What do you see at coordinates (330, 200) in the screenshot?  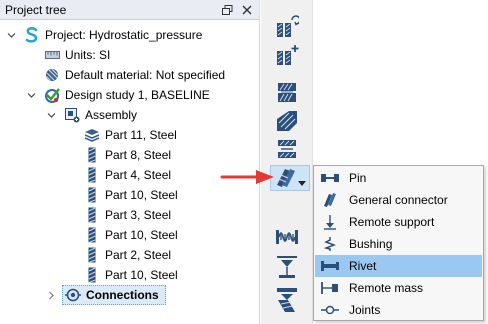 I see `general-connector-icon` at bounding box center [330, 200].